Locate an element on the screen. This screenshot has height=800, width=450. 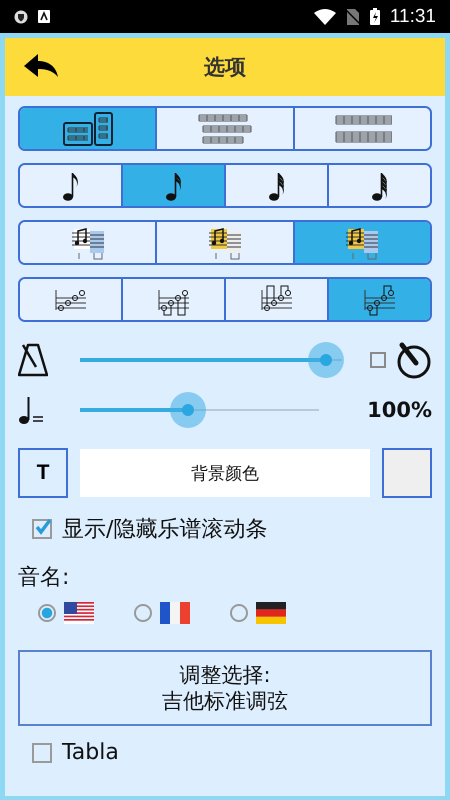
battery-icon is located at coordinates (375, 16).